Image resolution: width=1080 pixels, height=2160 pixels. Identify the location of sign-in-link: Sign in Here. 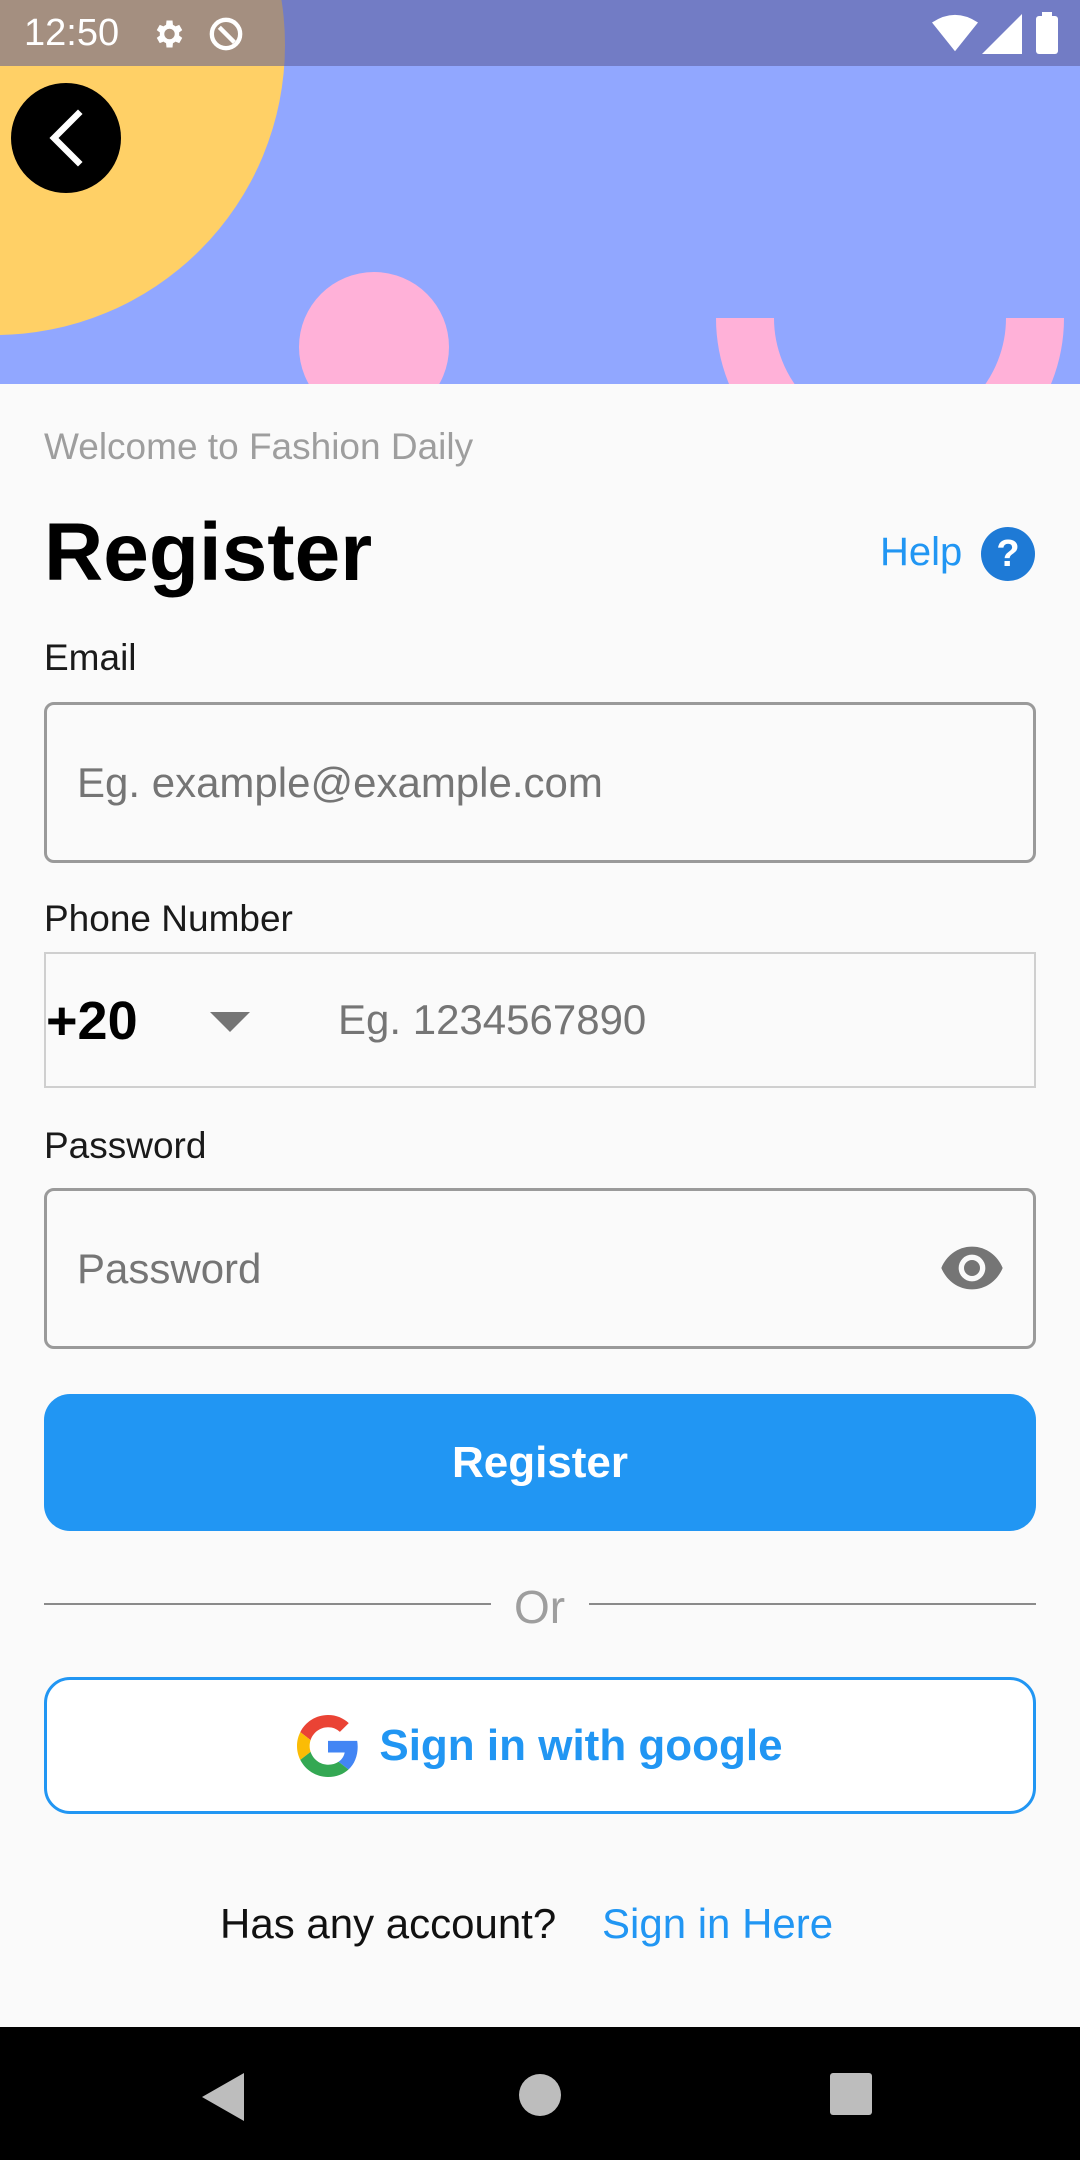
(717, 1924).